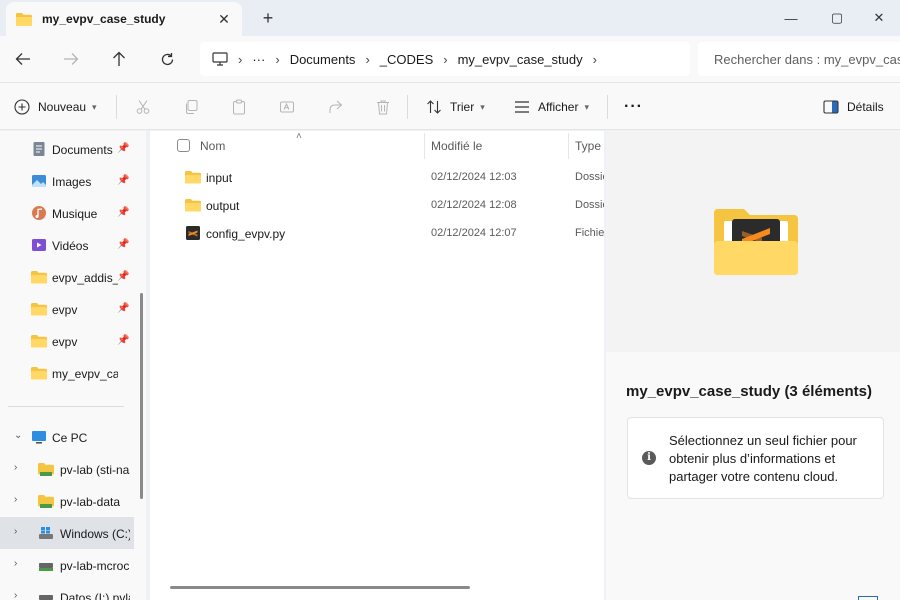  What do you see at coordinates (18, 435) in the screenshot?
I see `chevron-down-icon: ⌄` at bounding box center [18, 435].